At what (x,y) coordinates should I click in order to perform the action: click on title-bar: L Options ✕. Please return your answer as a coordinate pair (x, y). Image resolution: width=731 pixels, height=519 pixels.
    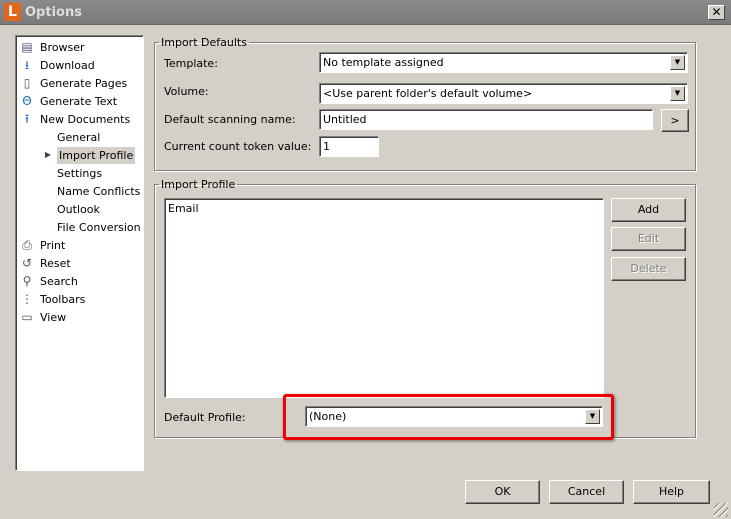
    Looking at the image, I should click on (365, 12).